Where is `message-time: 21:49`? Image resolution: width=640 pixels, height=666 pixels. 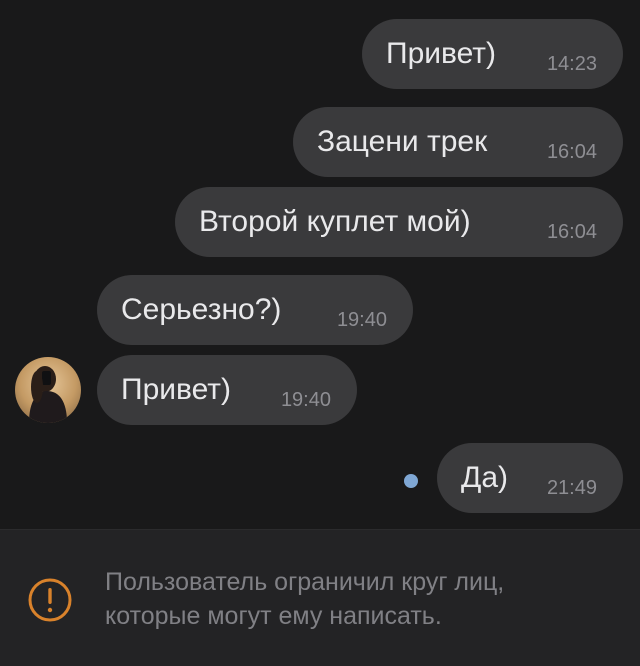
message-time: 21:49 is located at coordinates (571, 488).